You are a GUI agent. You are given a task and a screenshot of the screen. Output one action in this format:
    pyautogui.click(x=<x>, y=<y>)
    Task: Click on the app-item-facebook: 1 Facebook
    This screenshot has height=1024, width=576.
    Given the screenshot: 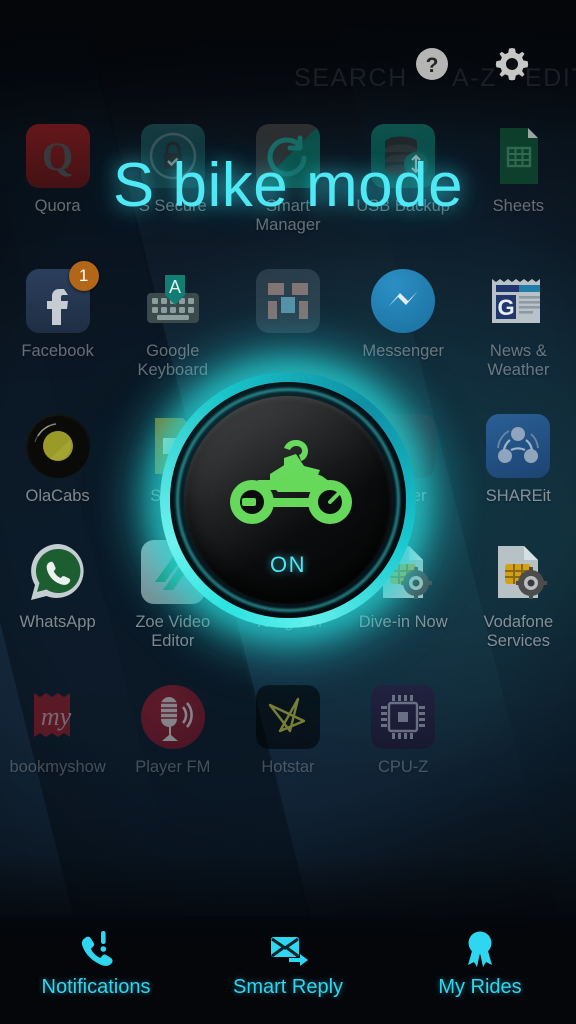 What is the action you would take?
    pyautogui.click(x=57, y=320)
    